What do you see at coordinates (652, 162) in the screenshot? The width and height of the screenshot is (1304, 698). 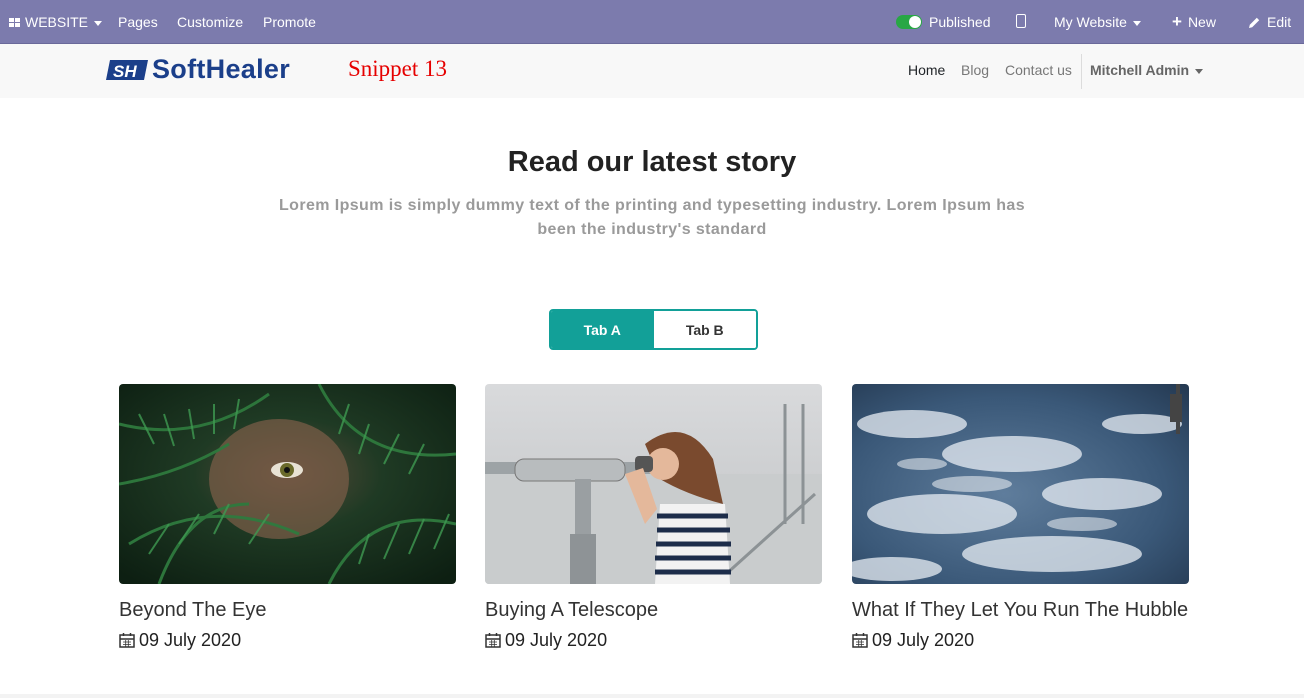 I see `section-heading: Read our latest story` at bounding box center [652, 162].